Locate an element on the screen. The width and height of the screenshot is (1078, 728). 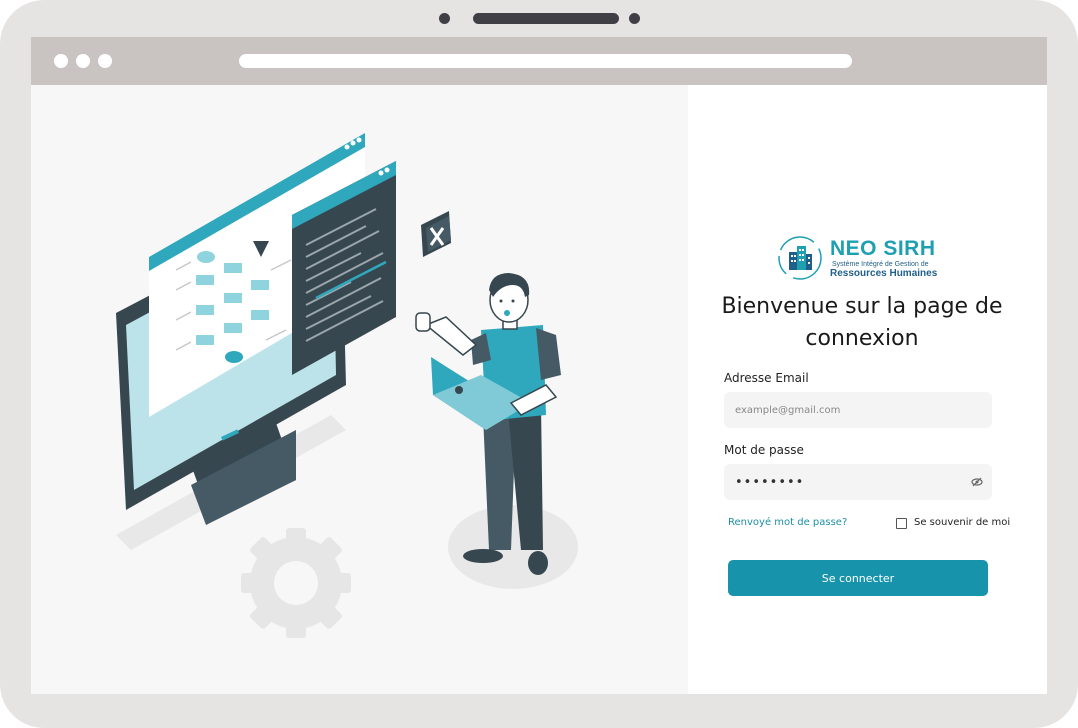
eye-off-icon is located at coordinates (977, 482).